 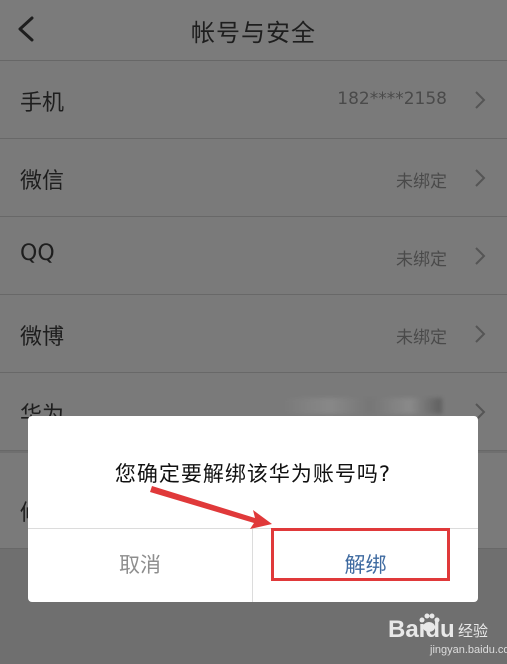 I want to click on row-label: 微博, so click(x=42, y=337).